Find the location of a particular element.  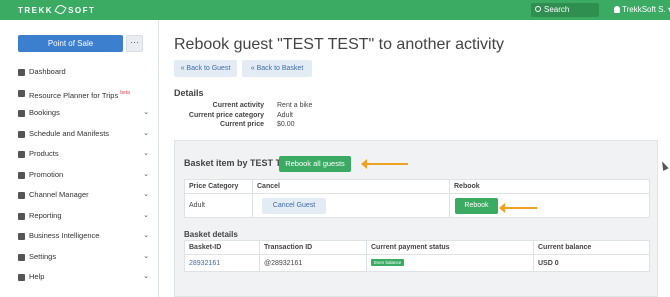

chart-icon is located at coordinates (21, 216).